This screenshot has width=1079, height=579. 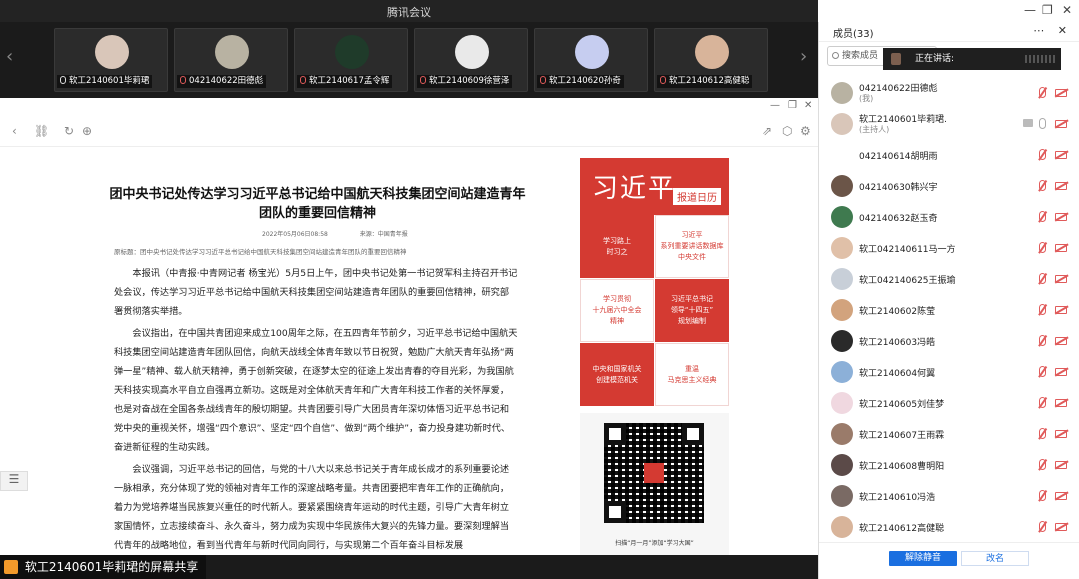 I want to click on member-role: (主持人), so click(x=874, y=129).